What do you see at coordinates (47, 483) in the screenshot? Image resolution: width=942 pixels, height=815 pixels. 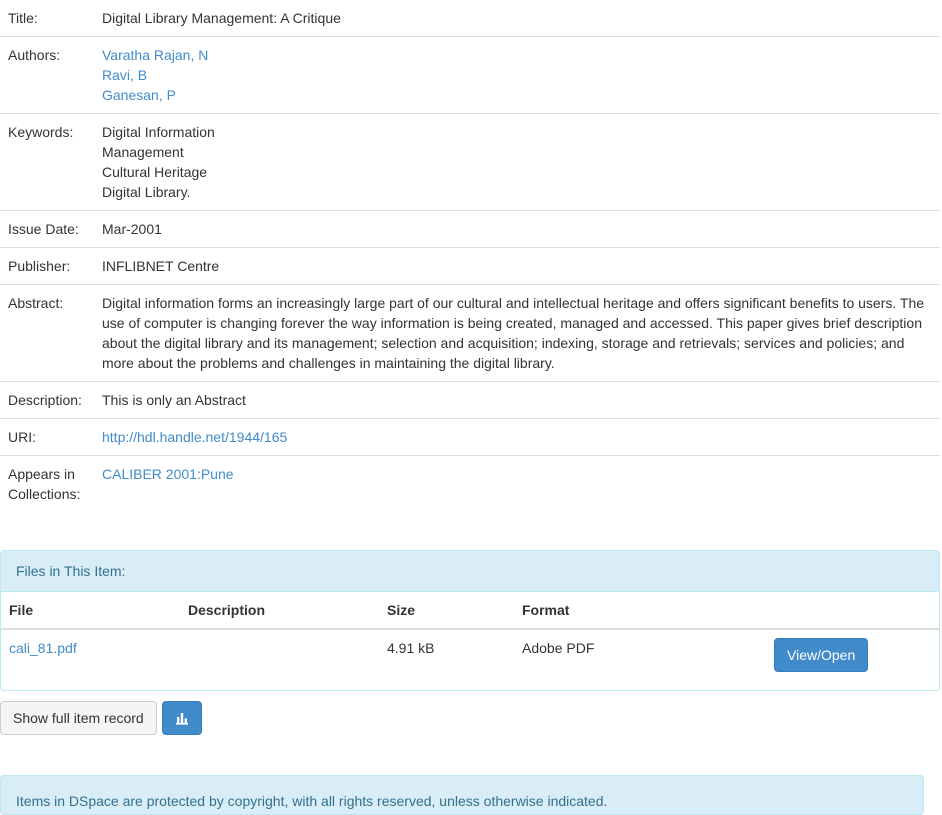 I see `collections-label: Appears in Collections:` at bounding box center [47, 483].